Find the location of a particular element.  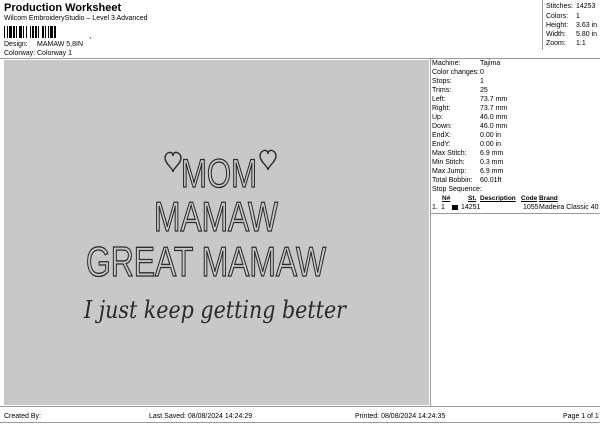

seq-header-code: Code is located at coordinates (529, 198).